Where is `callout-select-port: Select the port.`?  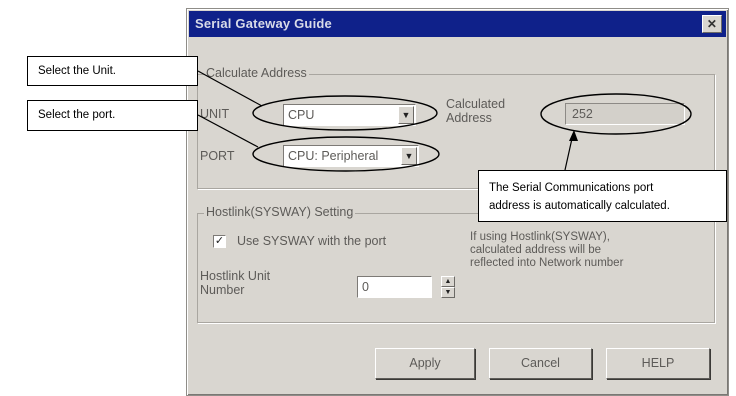
callout-select-port: Select the port. is located at coordinates (112, 115).